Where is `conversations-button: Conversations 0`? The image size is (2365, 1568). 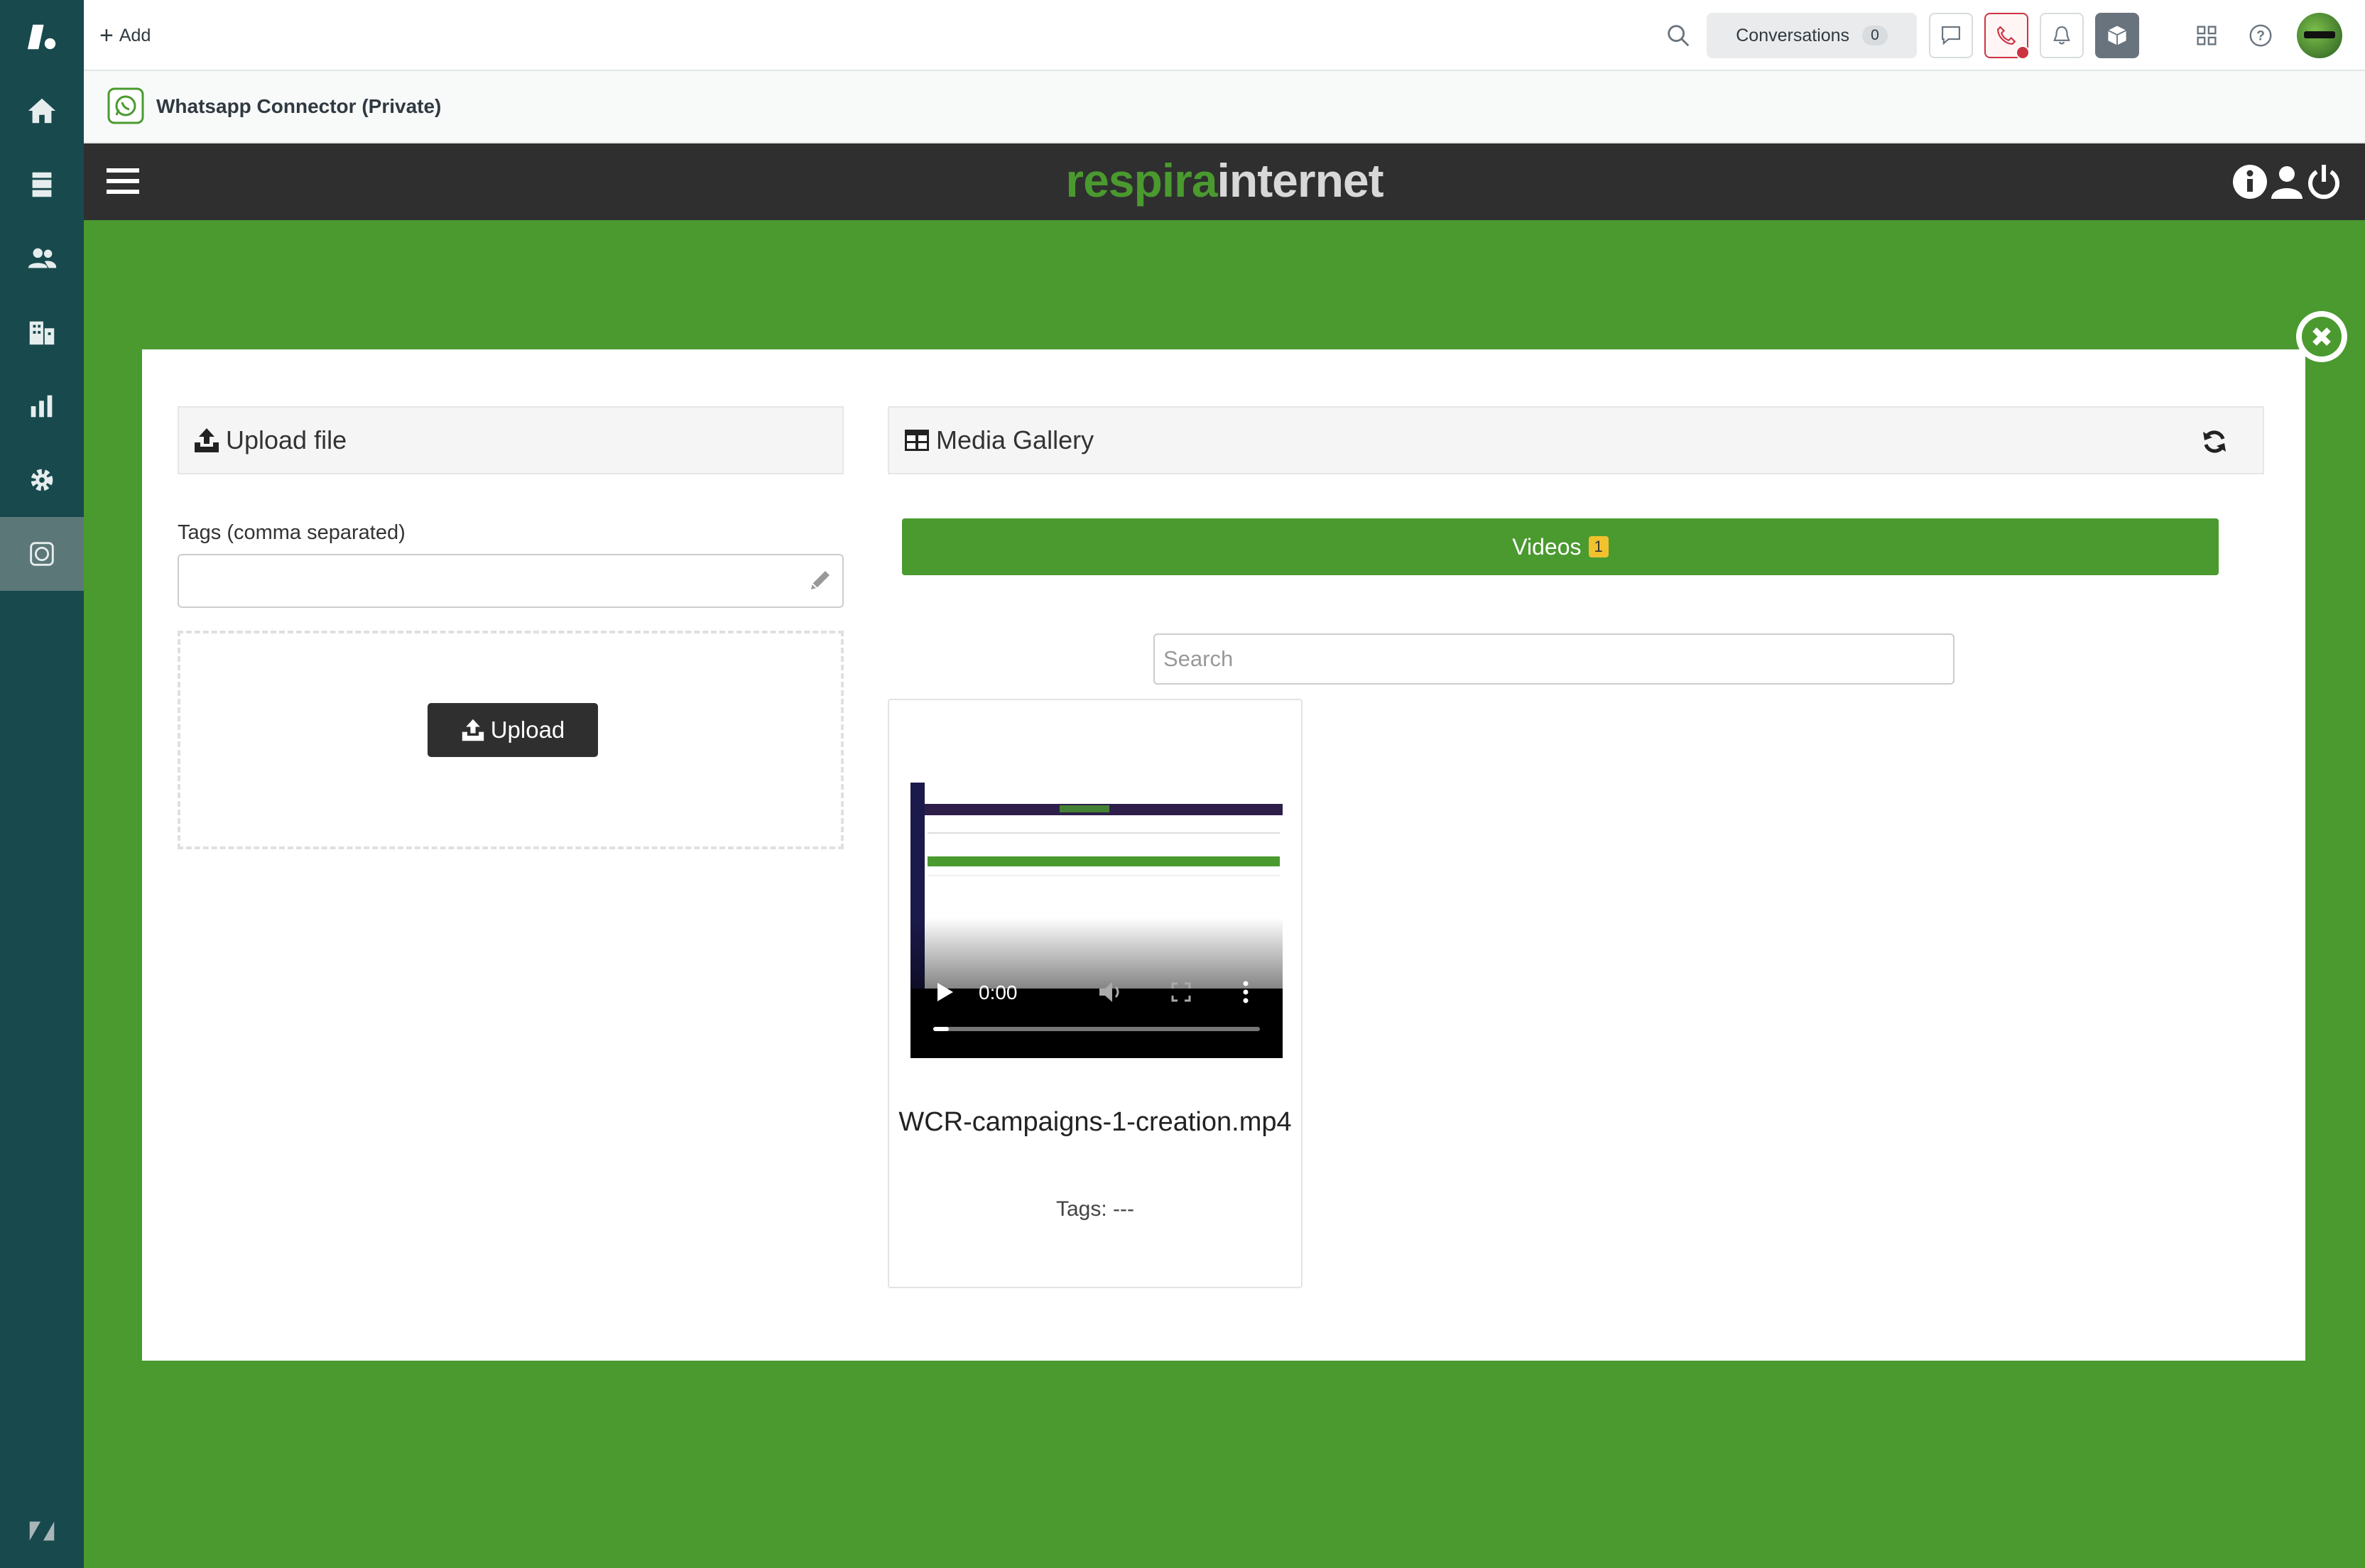 conversations-button: Conversations 0 is located at coordinates (1812, 36).